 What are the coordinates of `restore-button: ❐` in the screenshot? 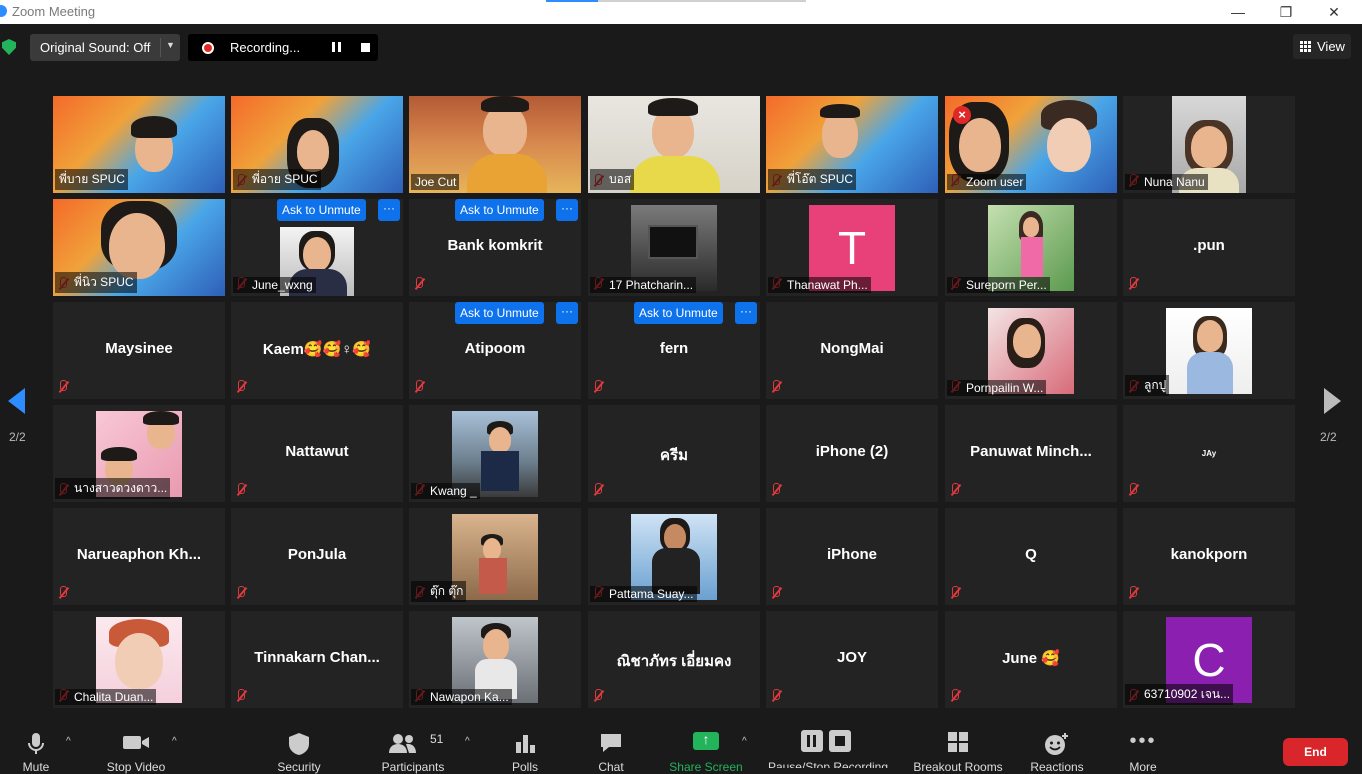 It's located at (1286, 12).